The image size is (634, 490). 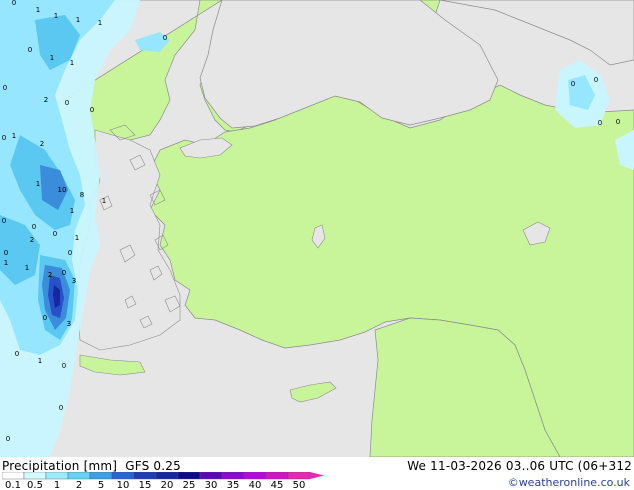 I want to click on product-label: Precipitation [mm], so click(x=60, y=466).